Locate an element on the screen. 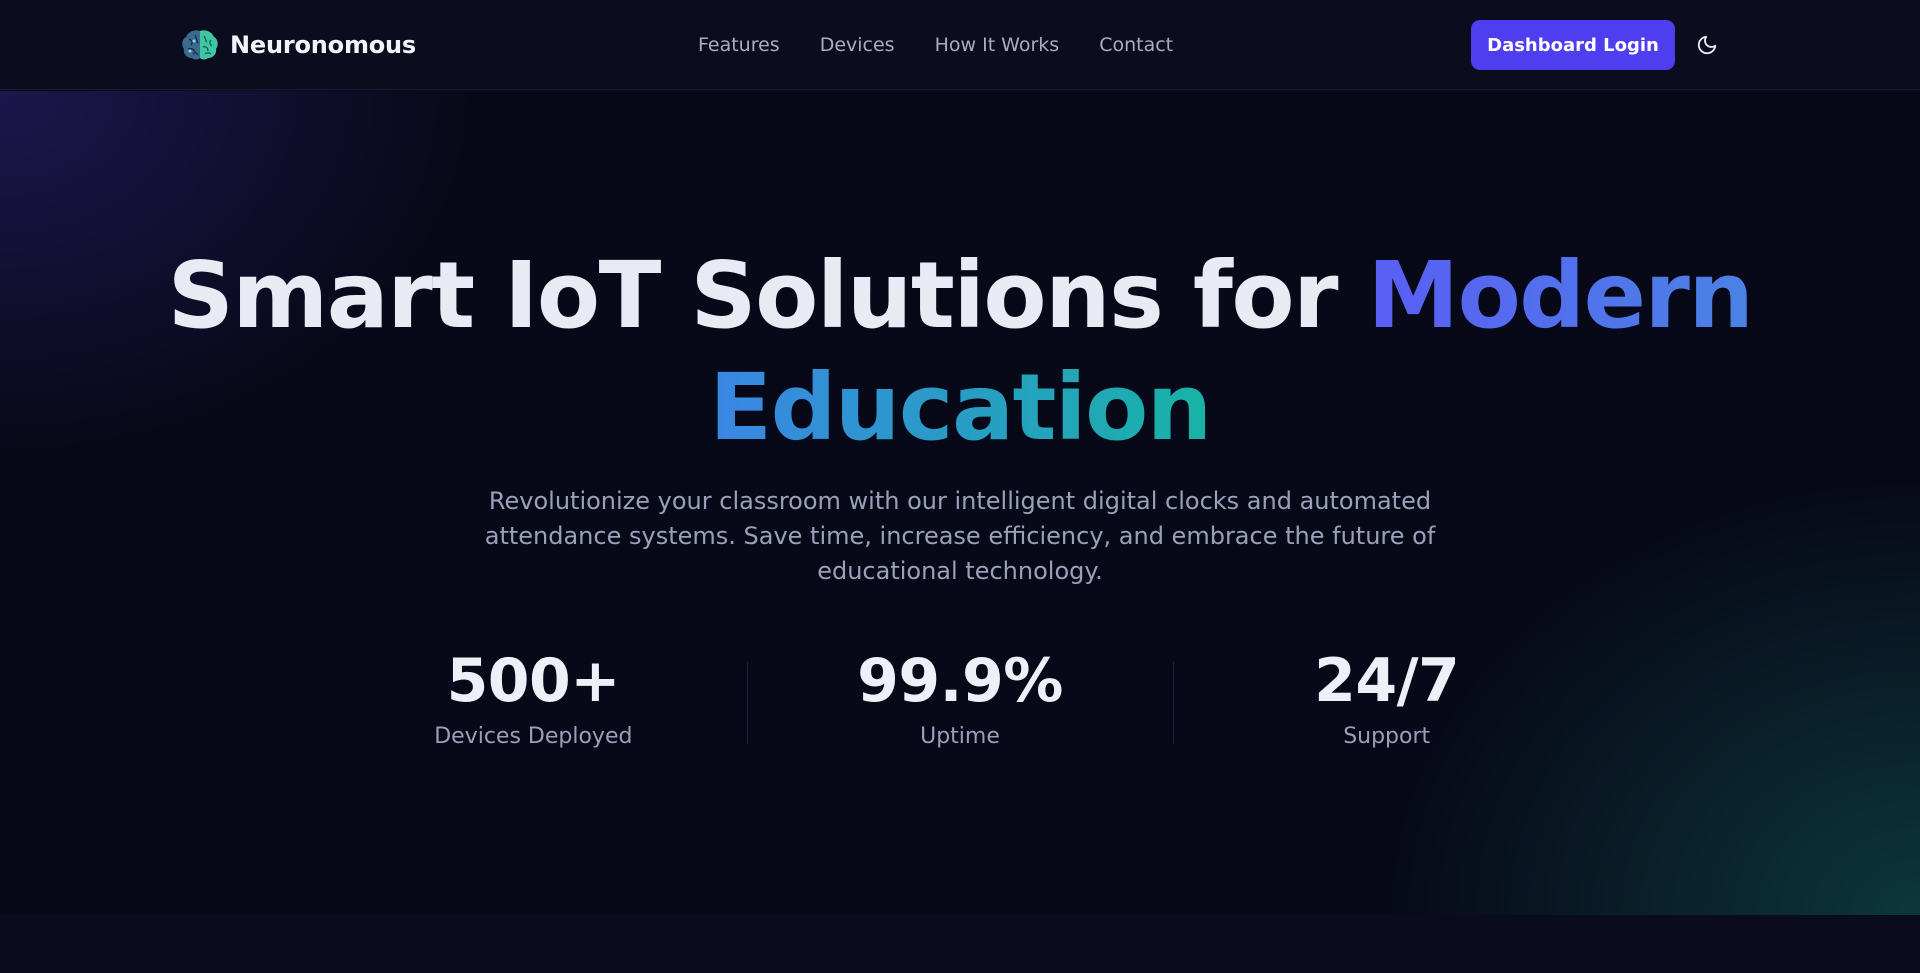 This screenshot has height=973, width=1920. stat-value: 99.9% is located at coordinates (960, 681).